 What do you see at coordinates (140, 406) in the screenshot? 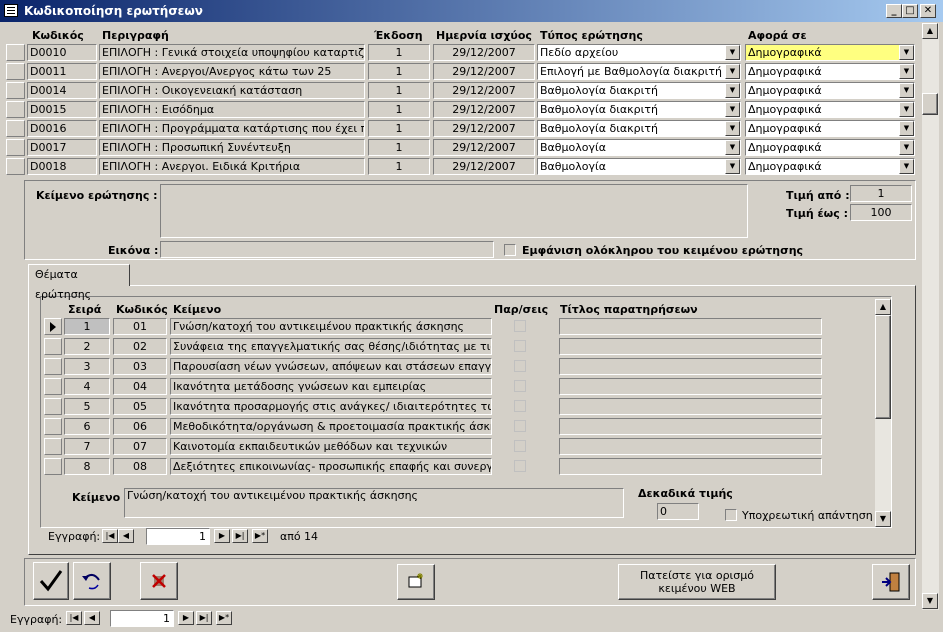
I see `sub-row-code: 05` at bounding box center [140, 406].